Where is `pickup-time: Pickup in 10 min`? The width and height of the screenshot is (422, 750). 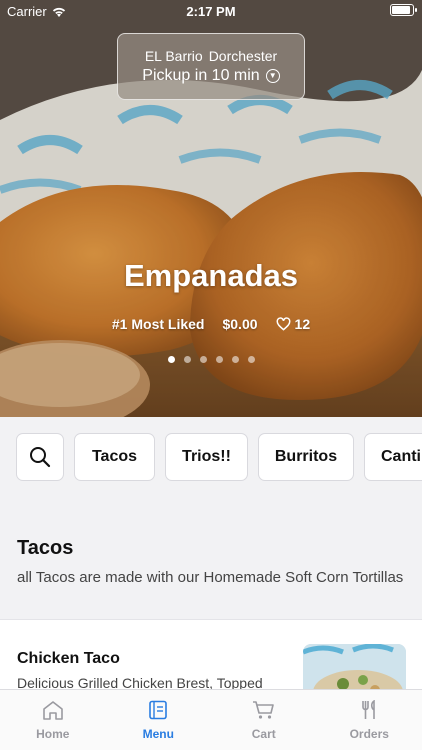
pickup-time: Pickup in 10 min is located at coordinates (201, 75).